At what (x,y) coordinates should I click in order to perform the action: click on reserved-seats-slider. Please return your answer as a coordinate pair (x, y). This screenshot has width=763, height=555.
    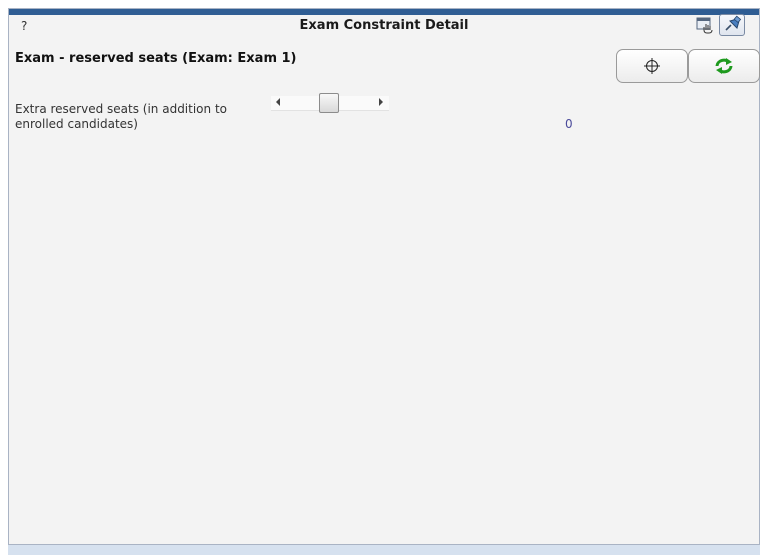
    Looking at the image, I should click on (330, 103).